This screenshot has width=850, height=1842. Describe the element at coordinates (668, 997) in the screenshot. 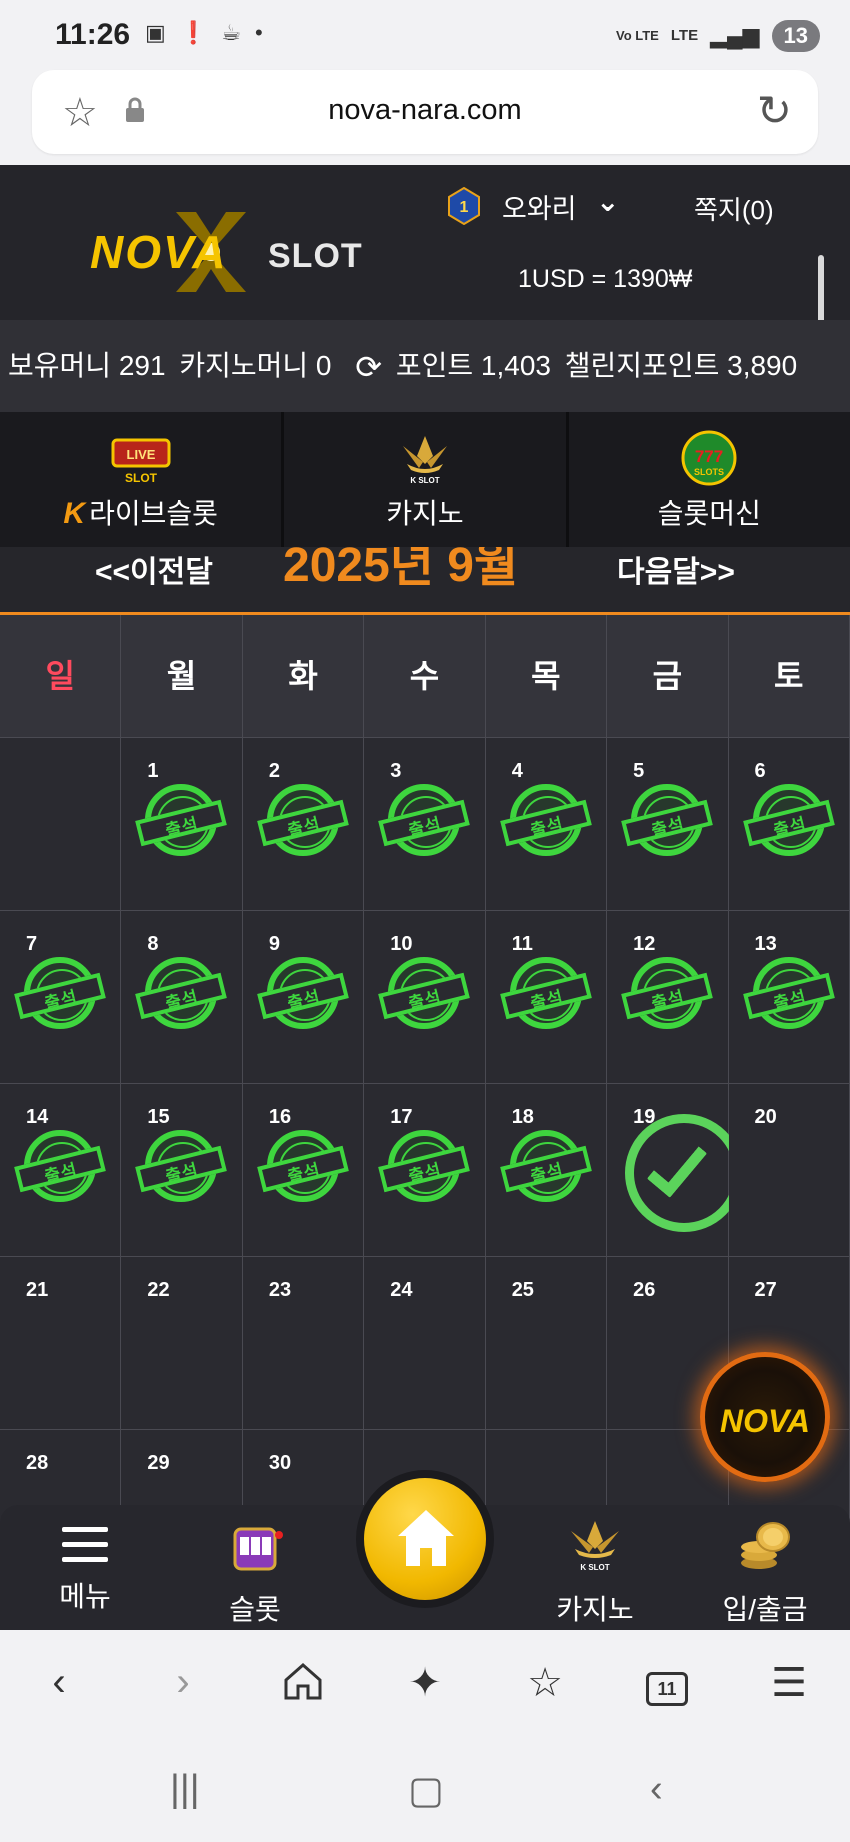

I see `calendar-day-cell: 12 출석` at that location.